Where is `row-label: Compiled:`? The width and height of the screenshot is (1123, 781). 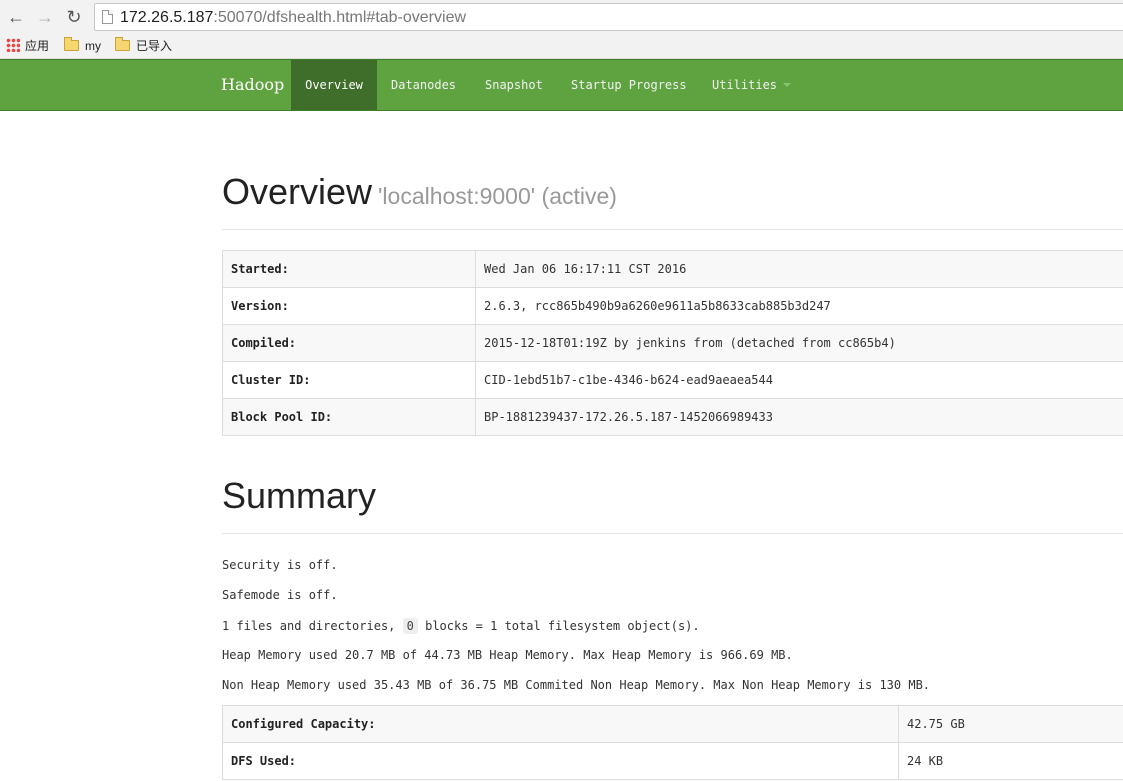 row-label: Compiled: is located at coordinates (349, 343).